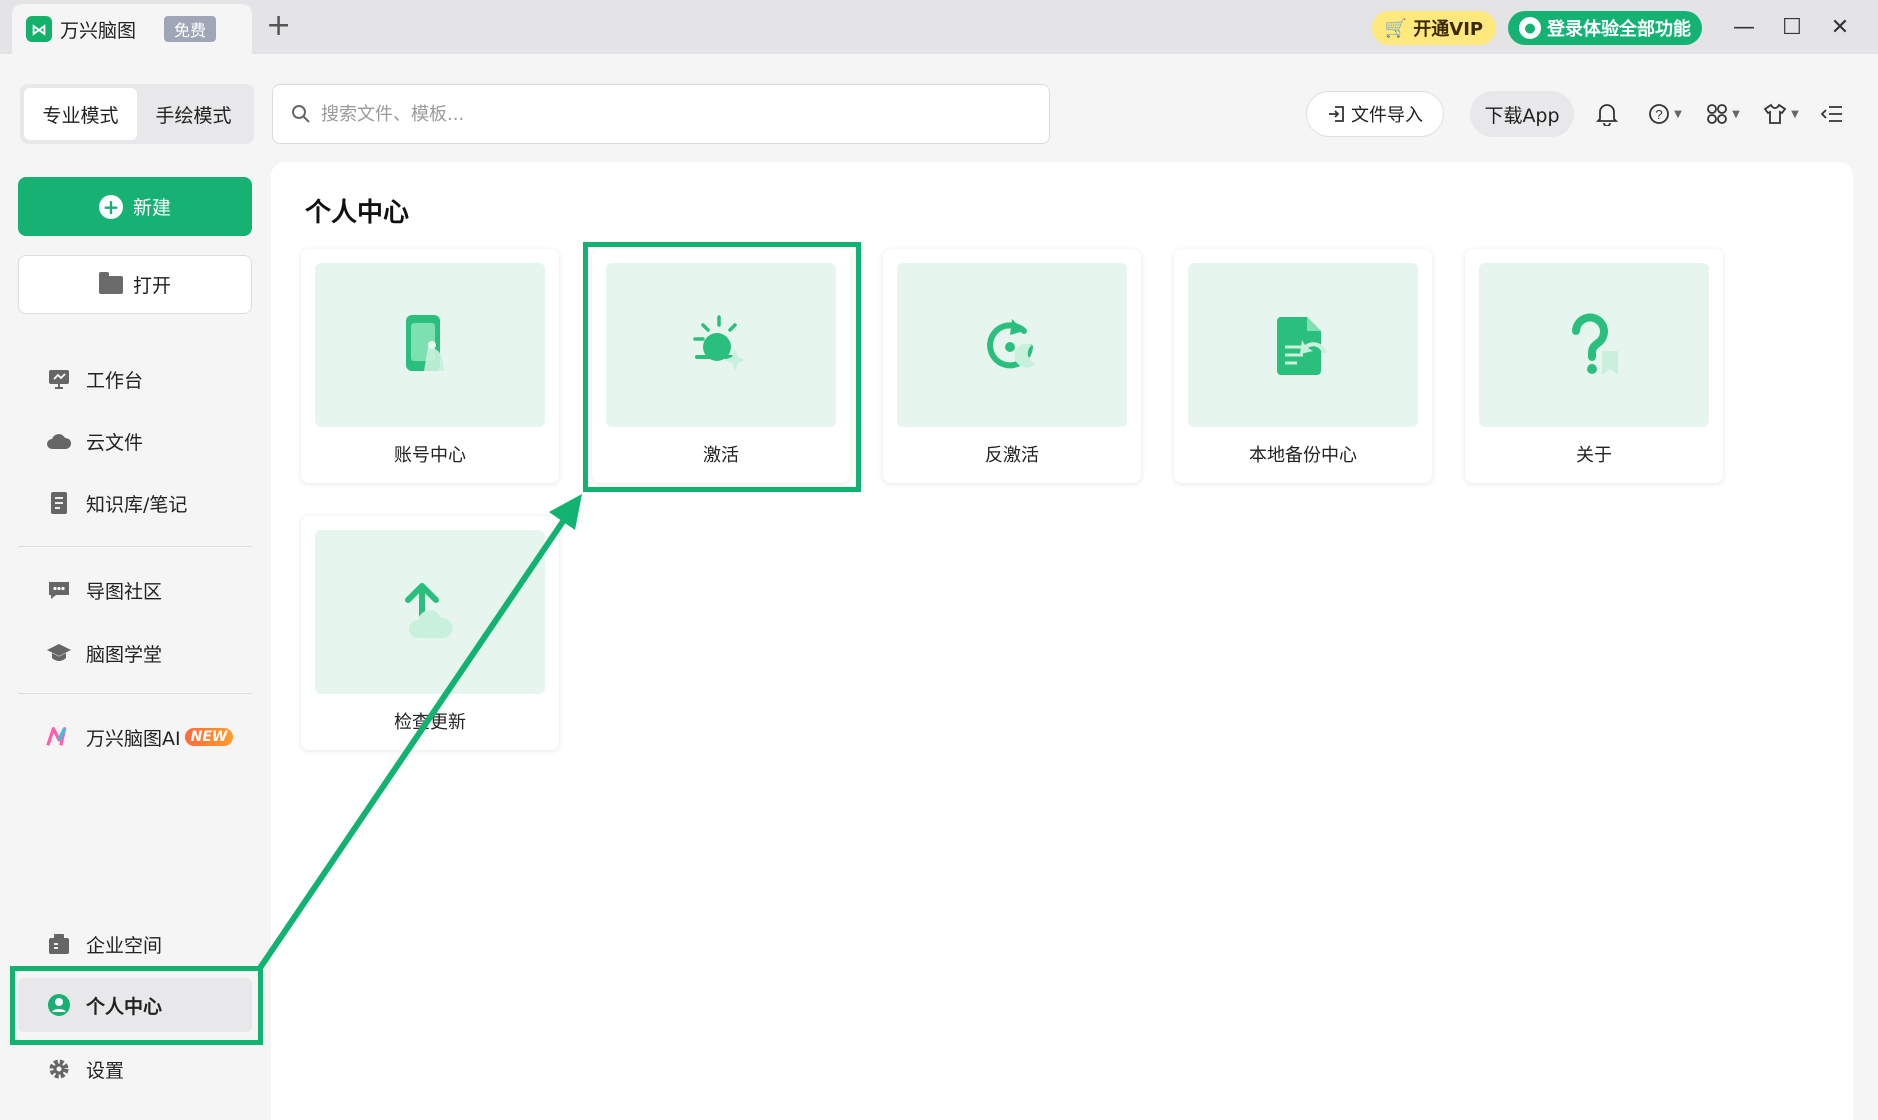  I want to click on annotation-arrow, so click(419, 732).